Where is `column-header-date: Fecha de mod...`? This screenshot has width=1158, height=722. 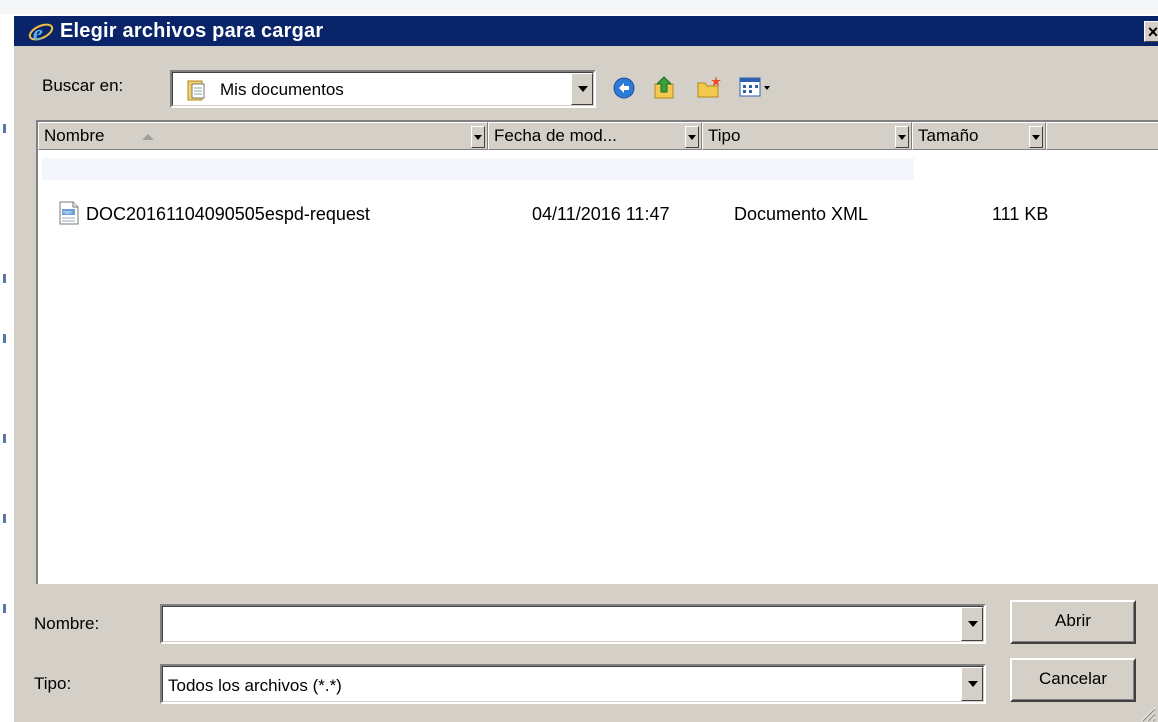 column-header-date: Fecha de mod... is located at coordinates (595, 136).